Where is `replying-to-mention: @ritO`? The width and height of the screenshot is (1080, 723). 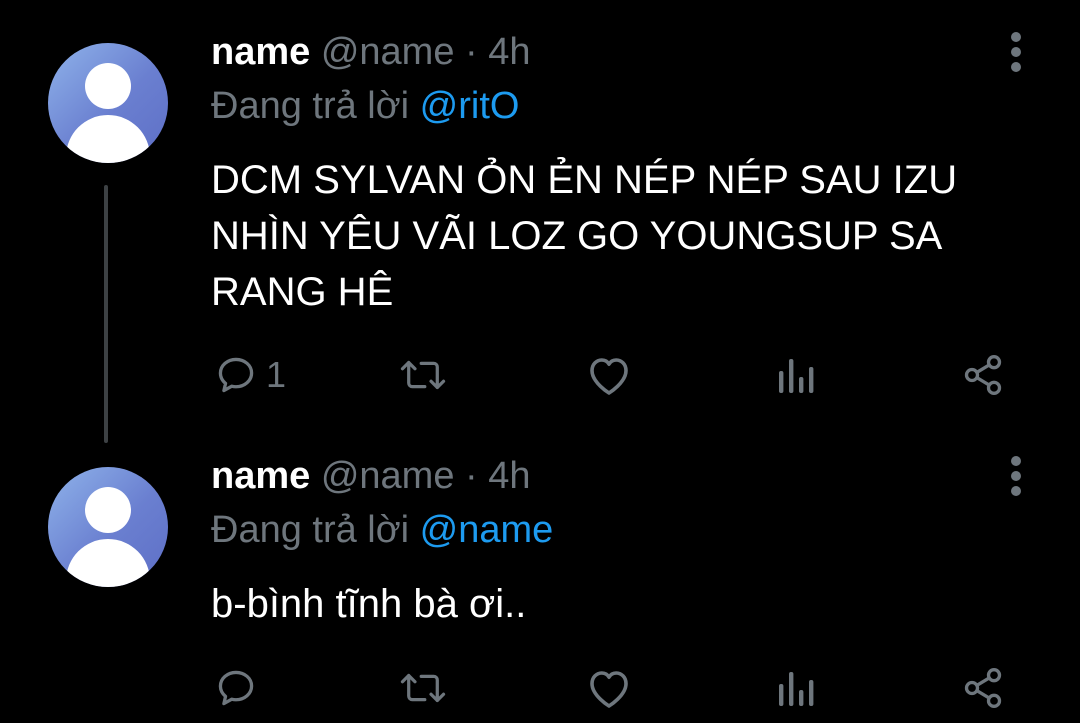
replying-to-mention: @ritO is located at coordinates (470, 106).